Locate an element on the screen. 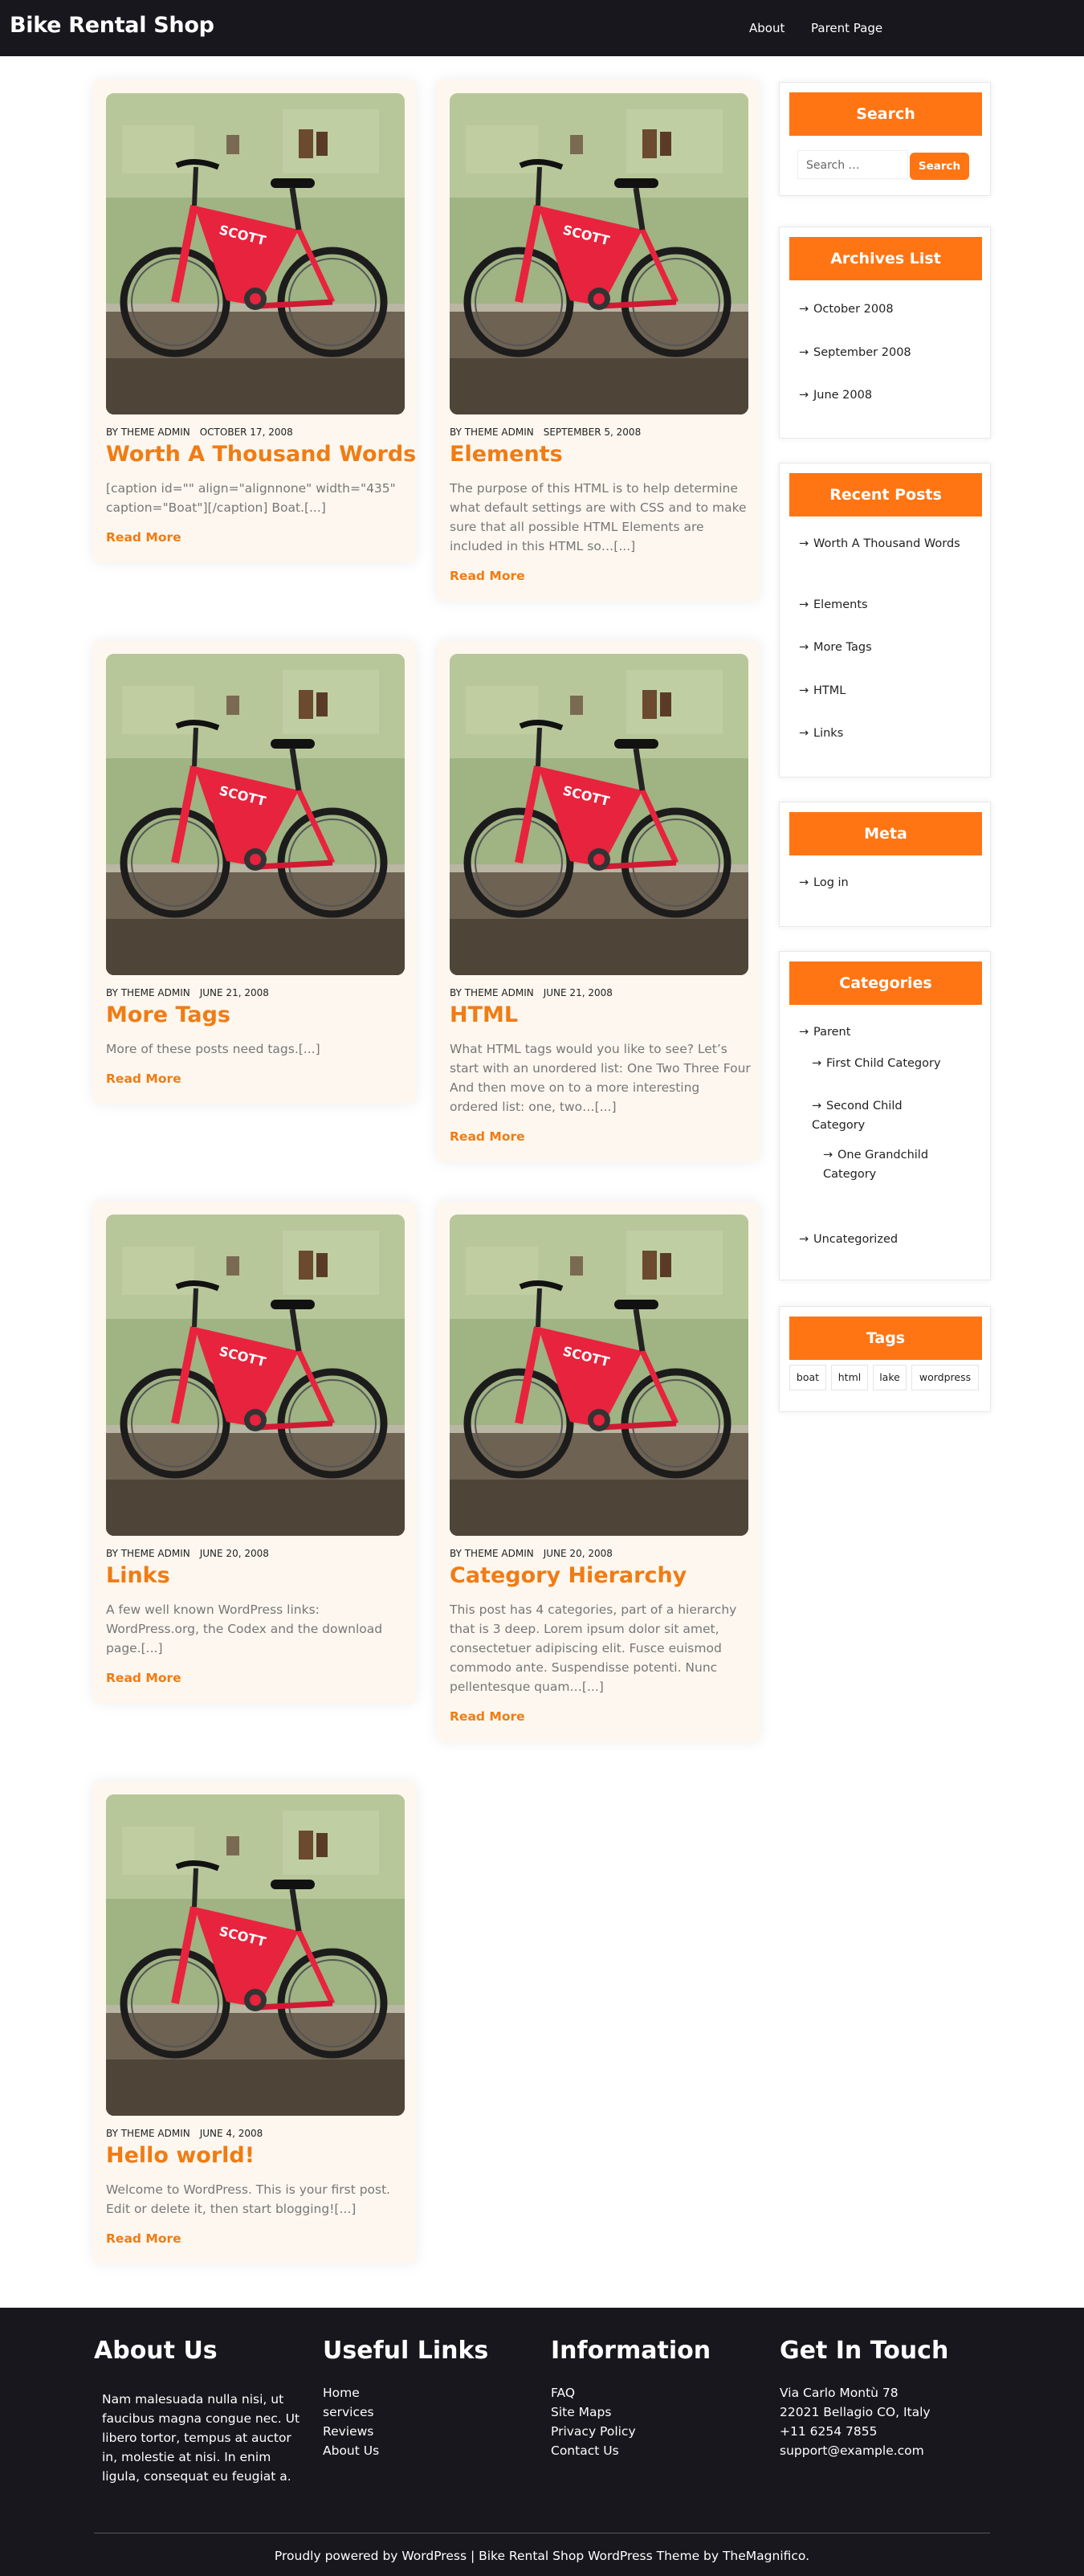 This screenshot has height=2576, width=1084. post-title: Category Hierarchy is located at coordinates (568, 1575).